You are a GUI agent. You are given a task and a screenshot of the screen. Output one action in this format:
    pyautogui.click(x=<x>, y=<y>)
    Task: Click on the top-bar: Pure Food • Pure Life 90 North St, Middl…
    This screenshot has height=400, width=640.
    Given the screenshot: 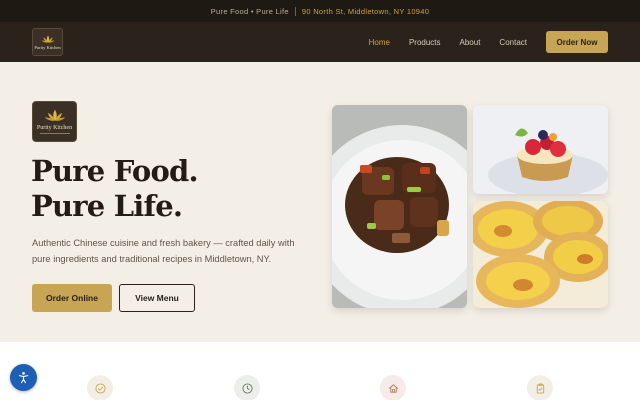 What is the action you would take?
    pyautogui.click(x=320, y=11)
    